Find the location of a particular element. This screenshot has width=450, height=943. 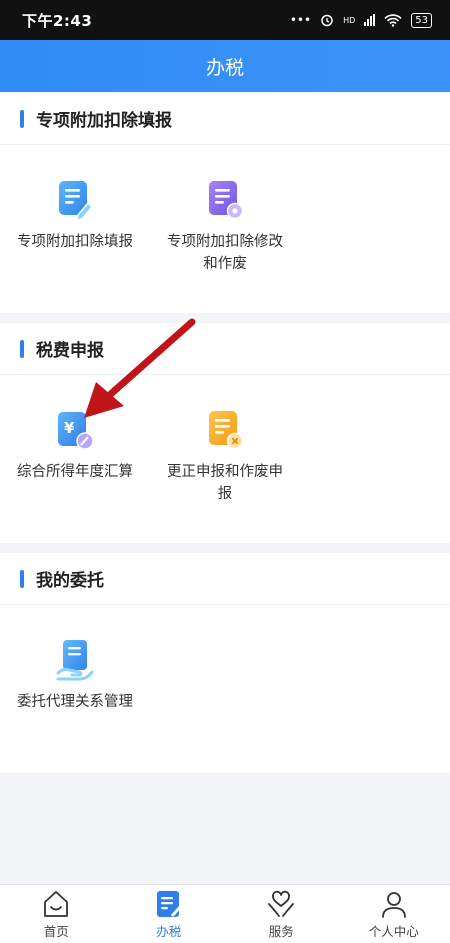

wifi-icon is located at coordinates (393, 20).